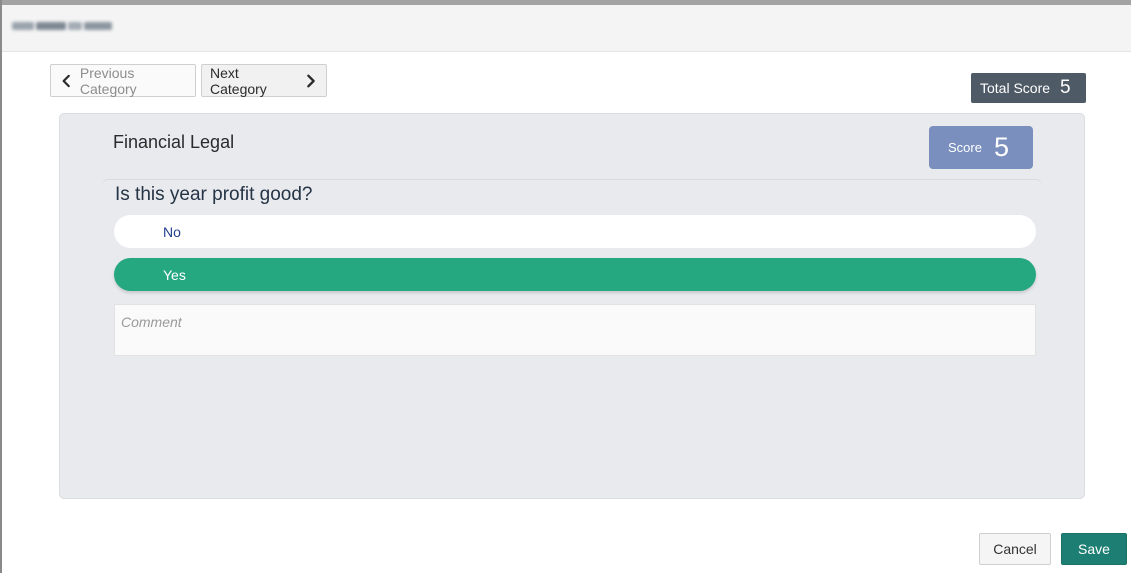  I want to click on previous-category-button: Previous Category, so click(123, 80).